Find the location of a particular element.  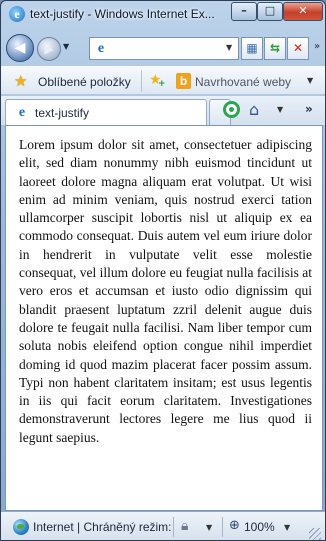

address-dropdown: ▼ is located at coordinates (229, 47).